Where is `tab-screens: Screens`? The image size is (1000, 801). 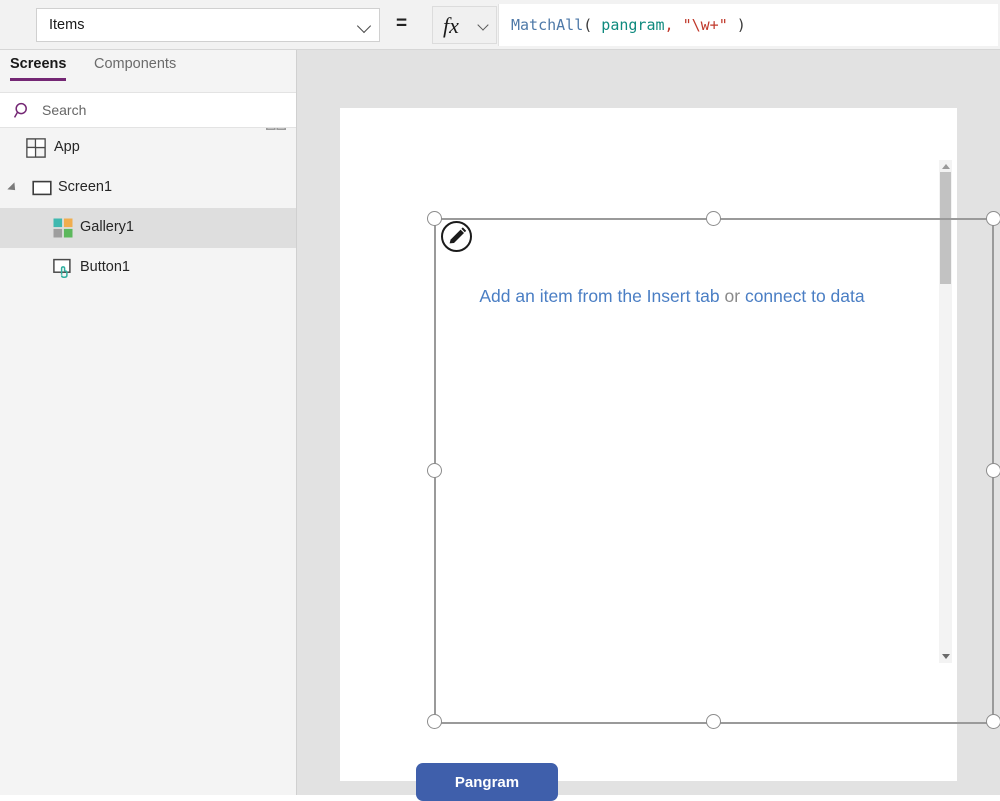
tab-screens: Screens is located at coordinates (38, 68).